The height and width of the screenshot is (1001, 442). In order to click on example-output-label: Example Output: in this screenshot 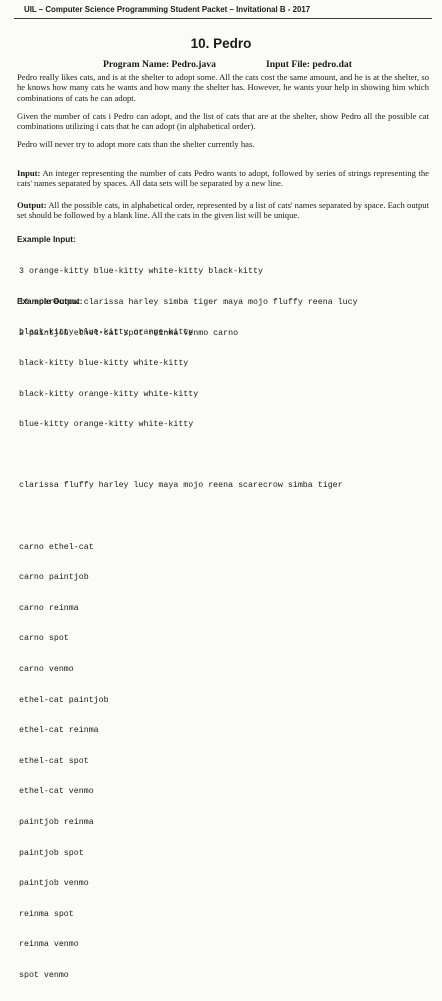, I will do `click(50, 301)`.